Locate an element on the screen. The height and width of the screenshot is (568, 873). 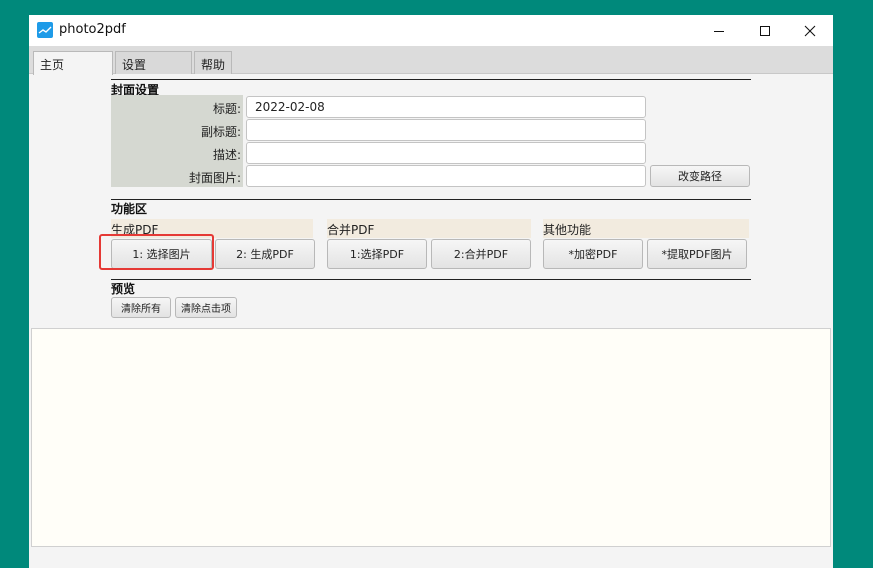
minimize-button is located at coordinates (719, 30).